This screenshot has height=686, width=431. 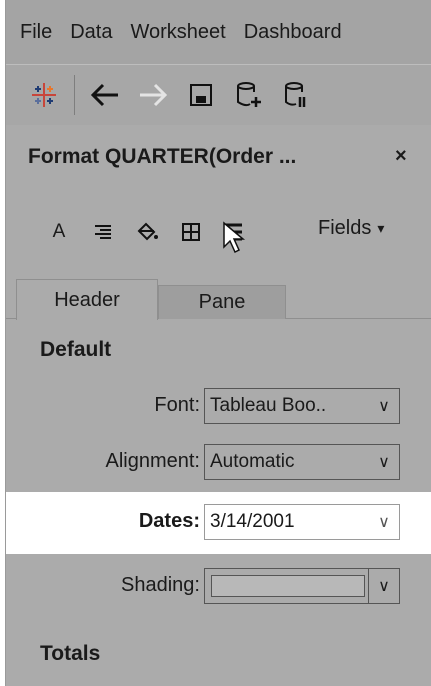 What do you see at coordinates (302, 462) in the screenshot?
I see `alignment-select: Automatic ∨` at bounding box center [302, 462].